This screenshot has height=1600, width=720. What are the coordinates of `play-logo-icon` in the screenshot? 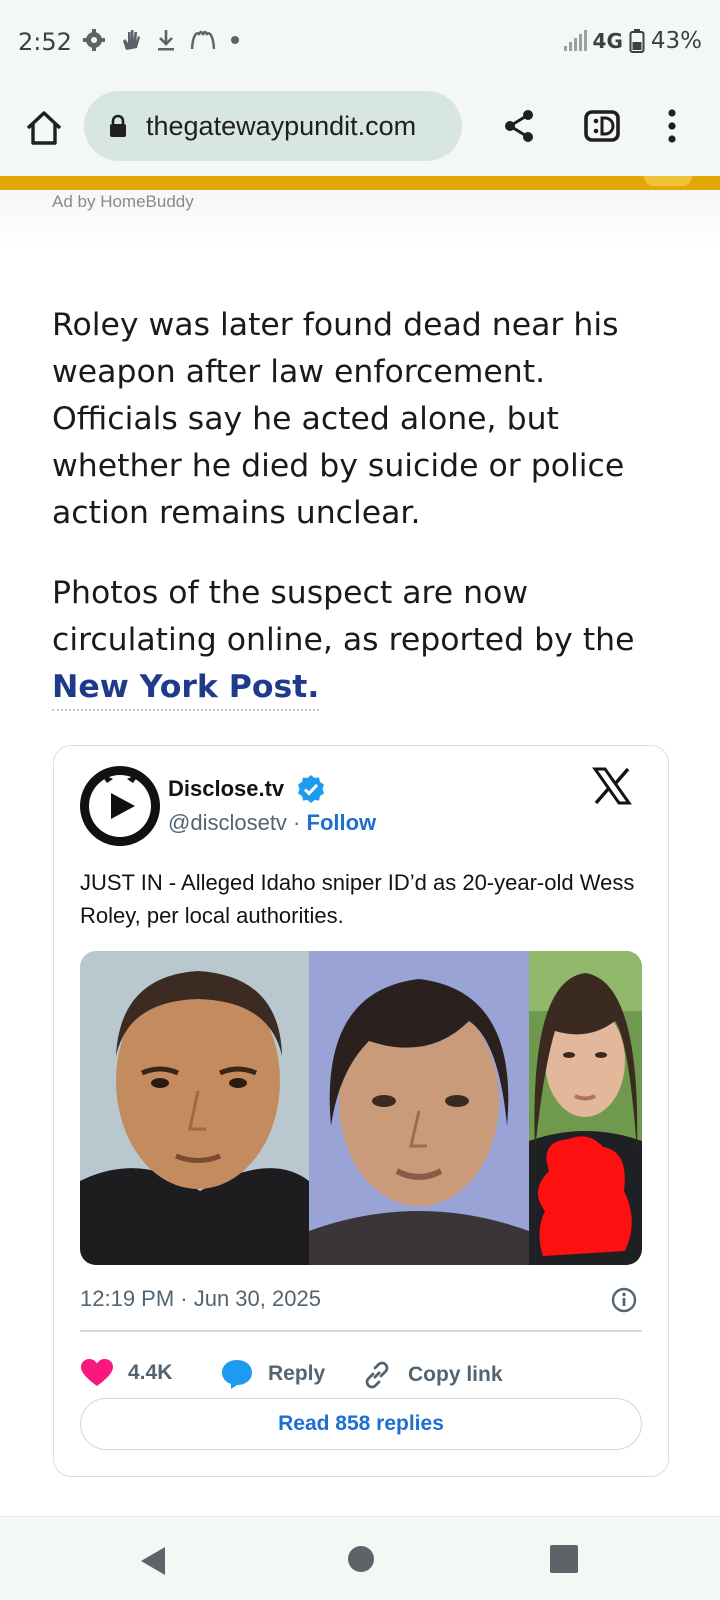 It's located at (120, 805).